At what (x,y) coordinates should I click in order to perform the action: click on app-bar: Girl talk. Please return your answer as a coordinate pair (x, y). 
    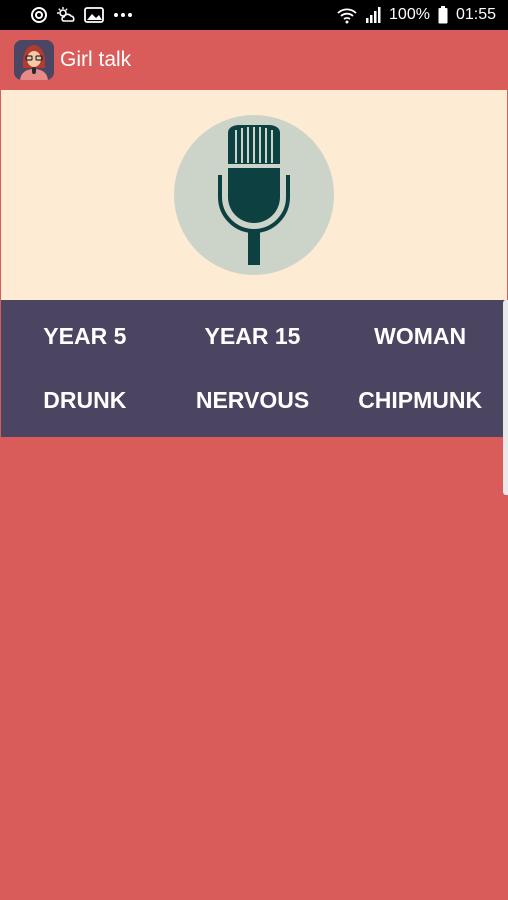
    Looking at the image, I should click on (254, 60).